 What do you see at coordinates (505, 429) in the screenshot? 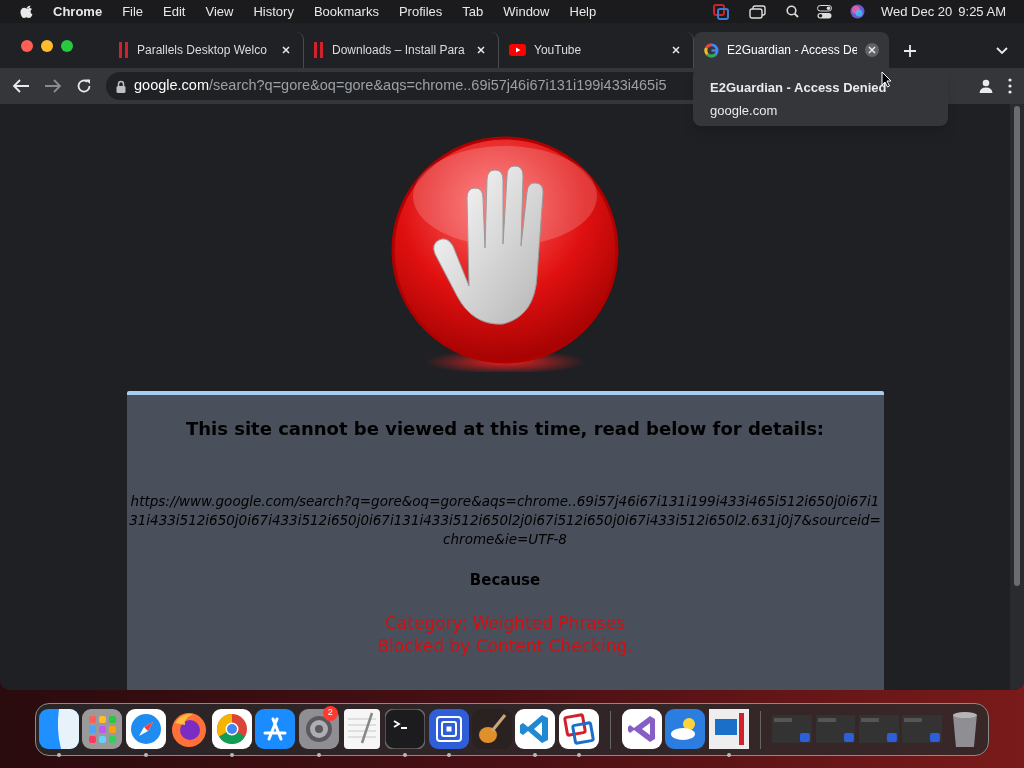
I see `panel-heading: This site cannot be viewed at this time, read below for details:` at bounding box center [505, 429].